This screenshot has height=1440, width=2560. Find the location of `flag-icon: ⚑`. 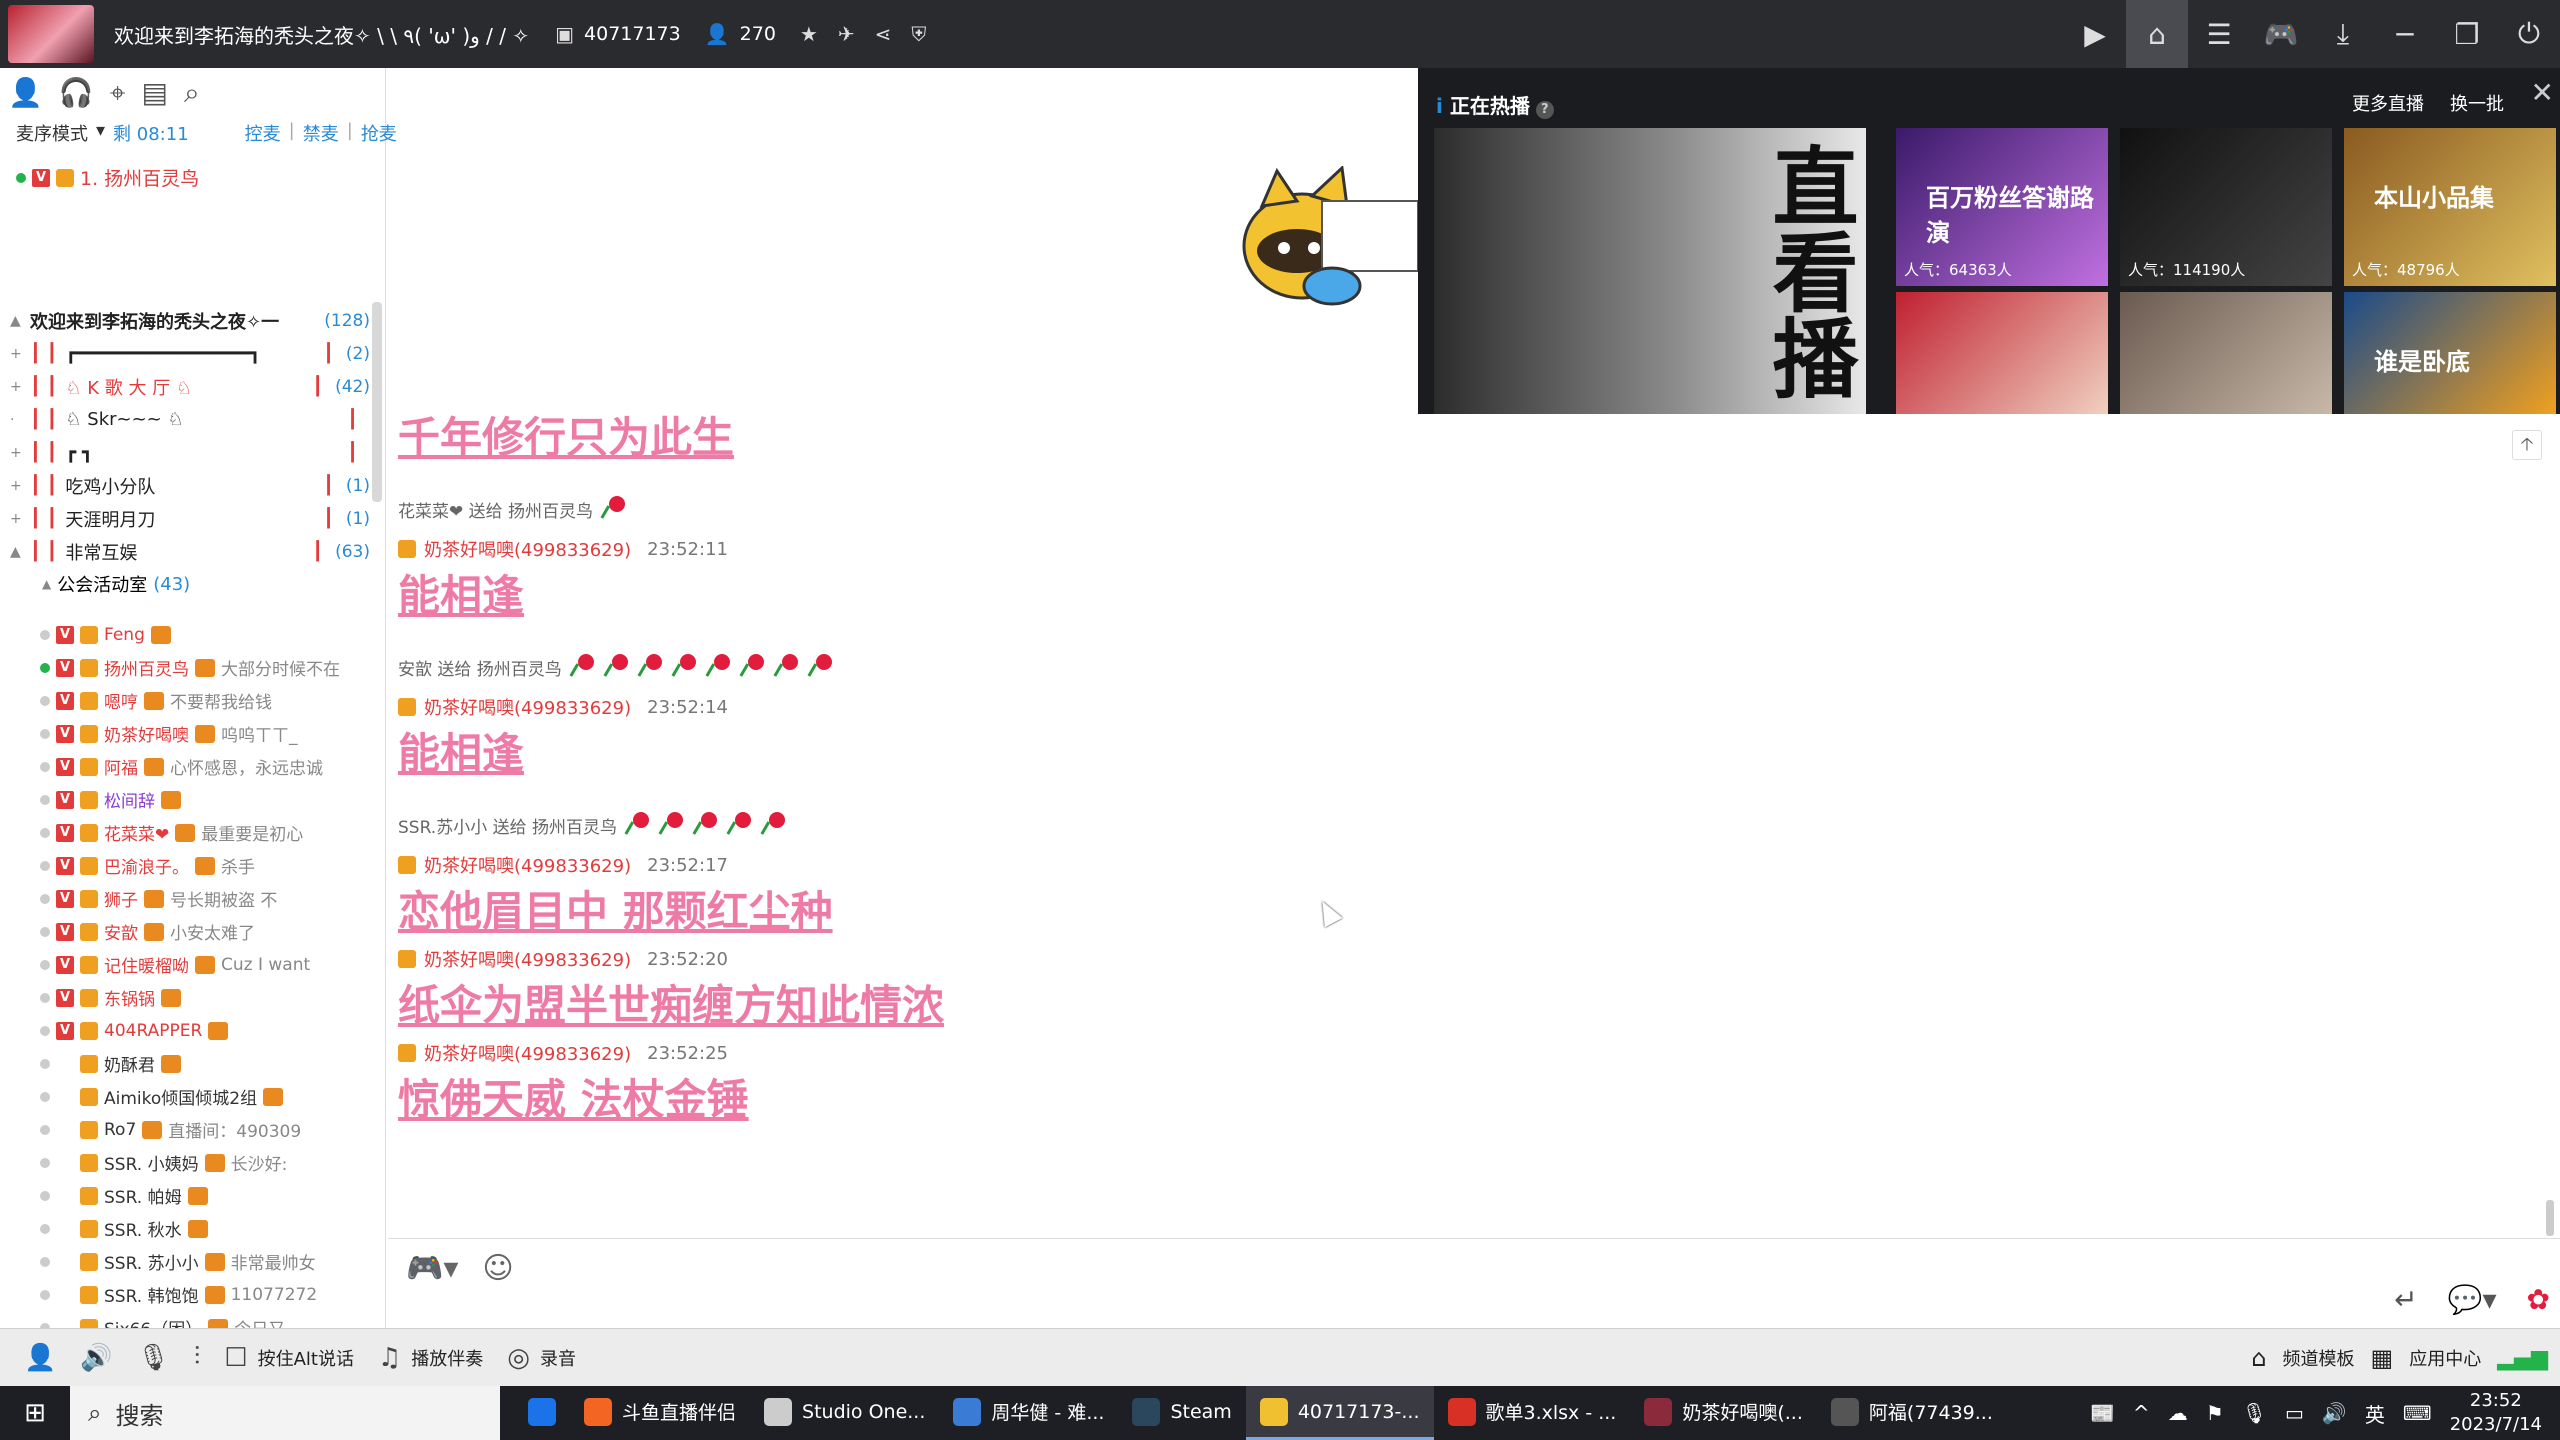

flag-icon: ⚑ is located at coordinates (2215, 1413).